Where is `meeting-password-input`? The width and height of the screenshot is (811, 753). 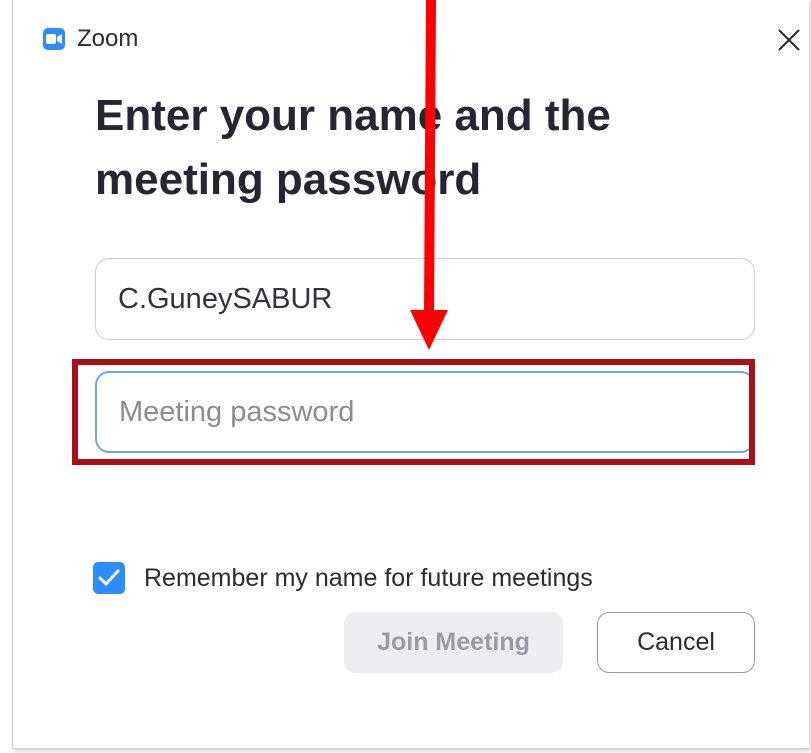 meeting-password-input is located at coordinates (425, 412).